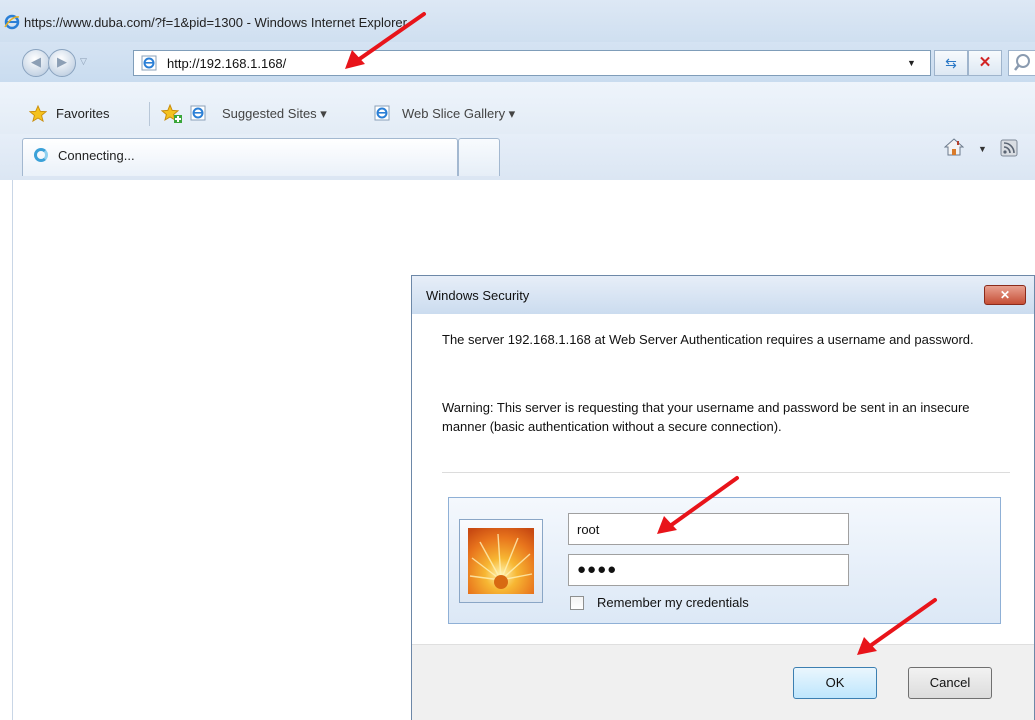 The height and width of the screenshot is (720, 1035). I want to click on credential-tile: root ●●●● Remember my credentials, so click(724, 560).